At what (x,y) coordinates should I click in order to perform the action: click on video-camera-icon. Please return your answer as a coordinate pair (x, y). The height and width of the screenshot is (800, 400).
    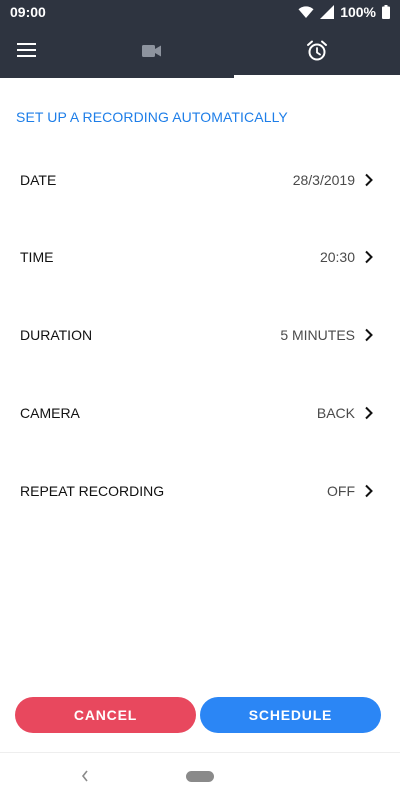
    Looking at the image, I should click on (151, 51).